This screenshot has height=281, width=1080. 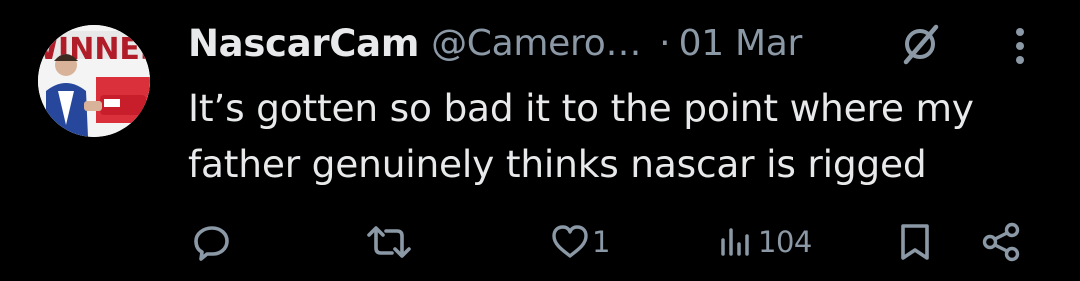 I want to click on views-icon, so click(x=735, y=242).